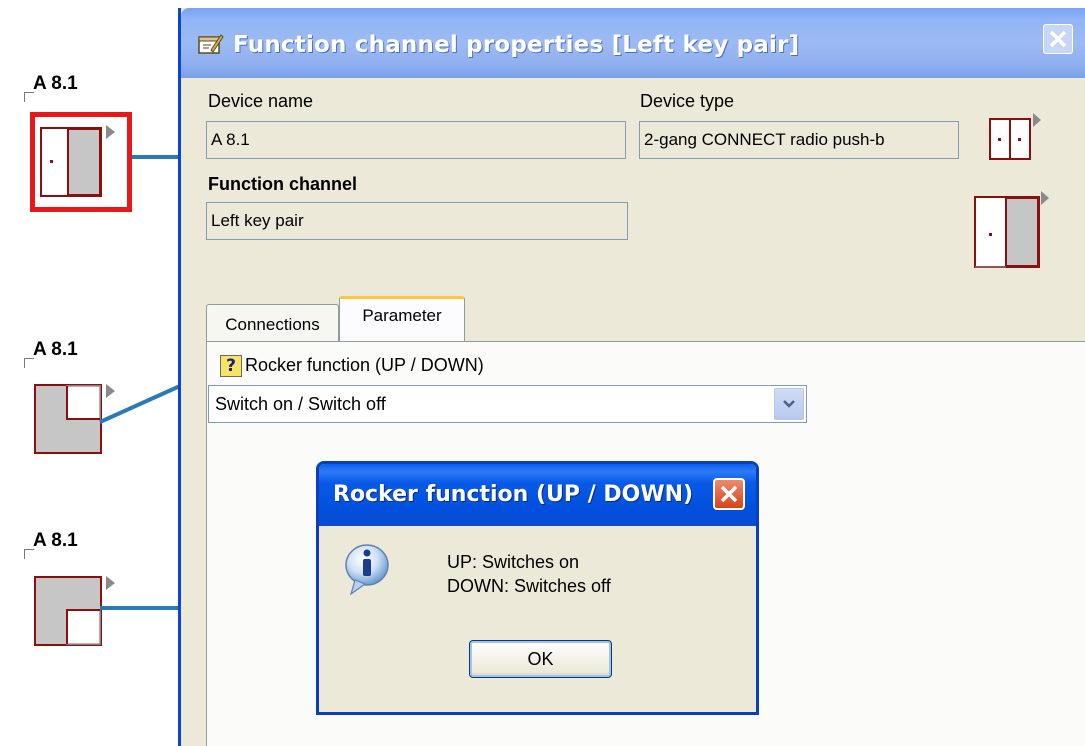 The image size is (1085, 746). What do you see at coordinates (513, 562) in the screenshot?
I see `message-line-up: UP: Switches on` at bounding box center [513, 562].